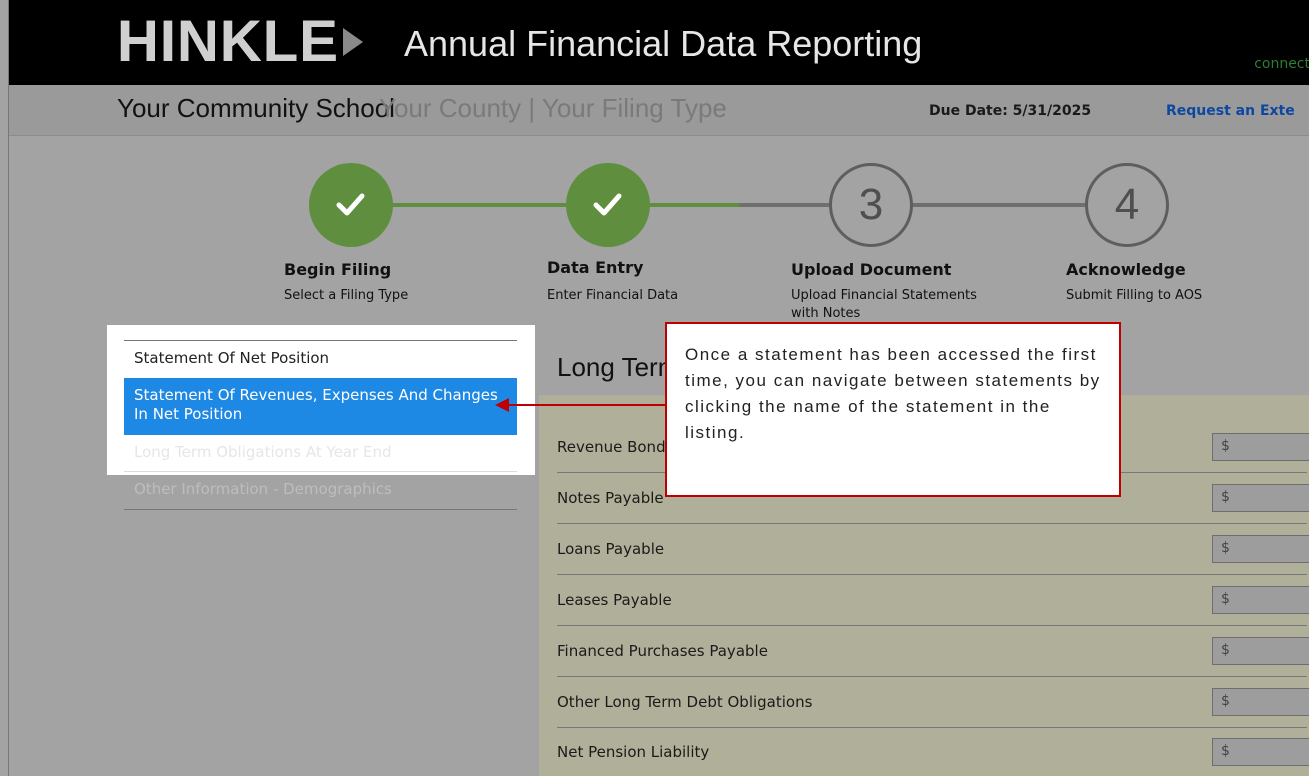  I want to click on step-4-number: 4, so click(1127, 204).